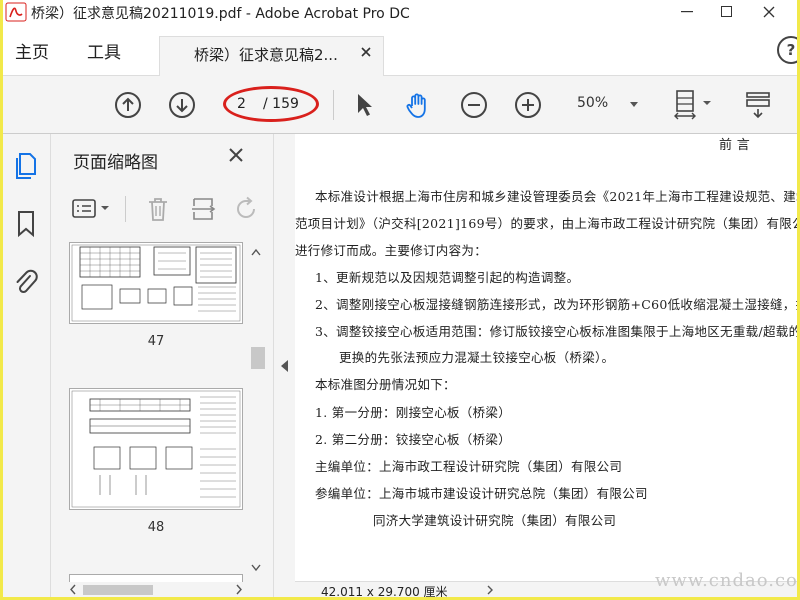  Describe the element at coordinates (73, 589) in the screenshot. I see `chevron-left-icon` at that location.